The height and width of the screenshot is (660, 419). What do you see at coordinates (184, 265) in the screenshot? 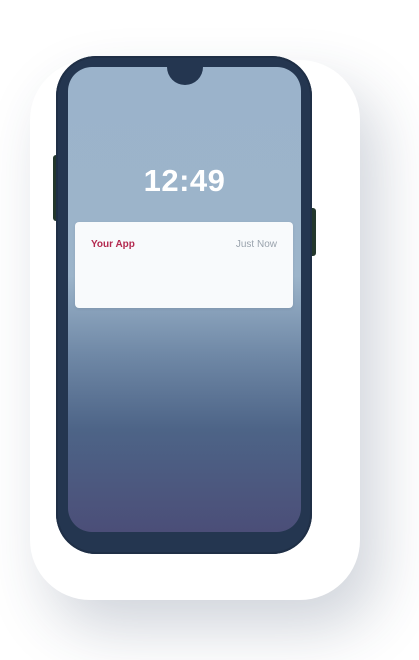
I see `notification-card: Your App Just Now` at bounding box center [184, 265].